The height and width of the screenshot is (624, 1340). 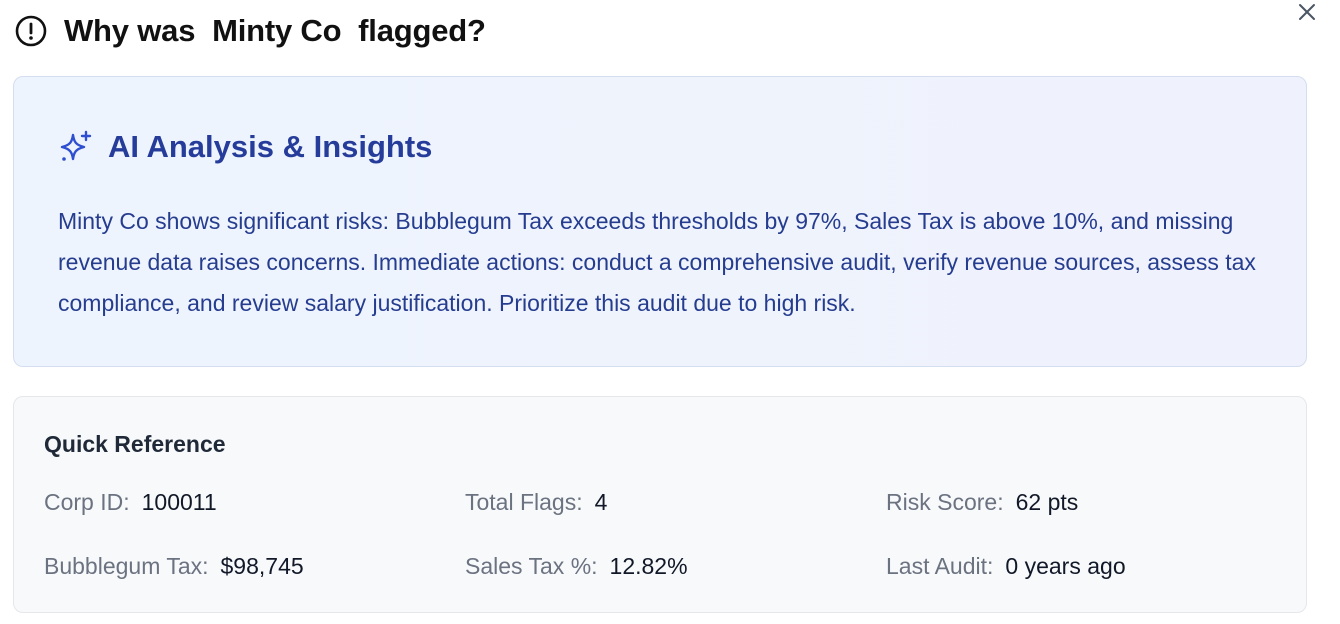 I want to click on alert-circle-icon, so click(x=31, y=31).